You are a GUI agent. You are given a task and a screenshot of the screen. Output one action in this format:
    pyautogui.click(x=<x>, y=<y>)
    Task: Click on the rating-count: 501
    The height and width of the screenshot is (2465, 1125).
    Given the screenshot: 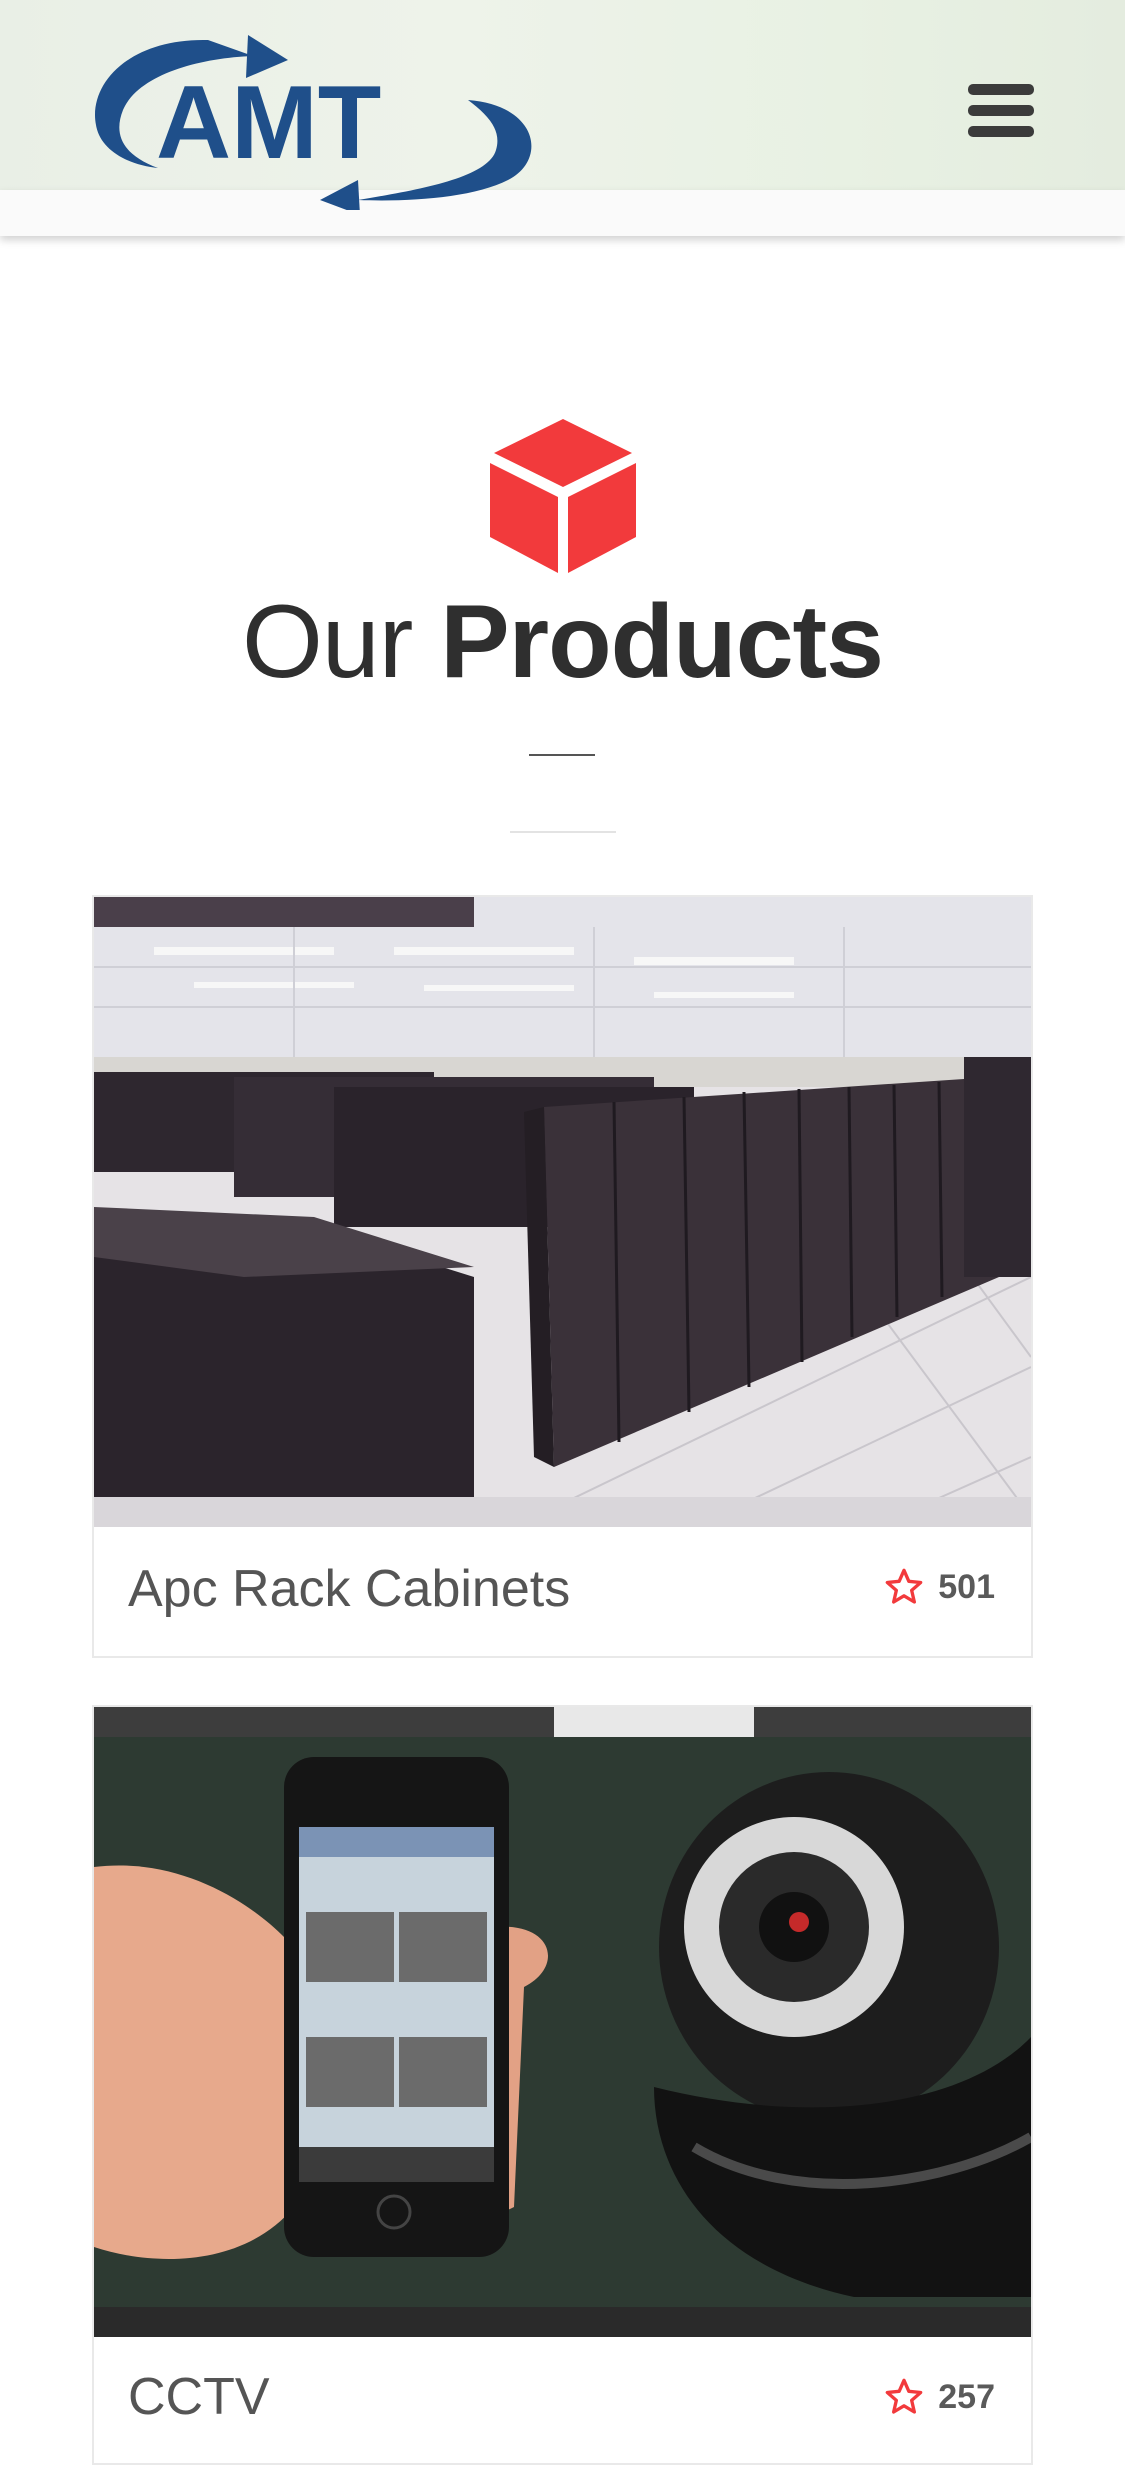 What is the action you would take?
    pyautogui.click(x=966, y=1586)
    